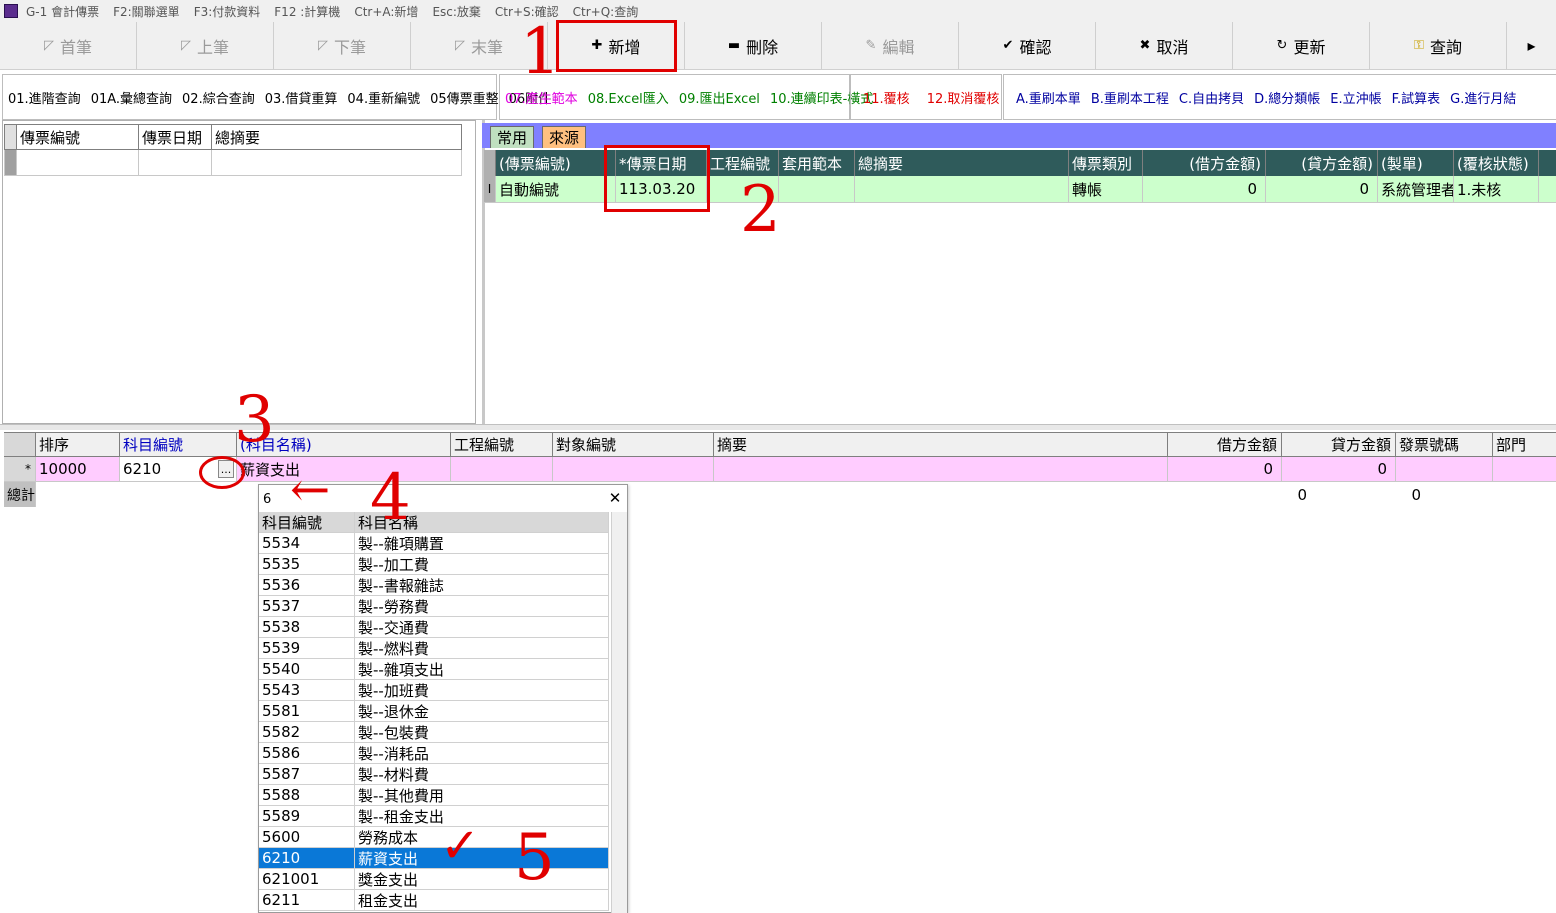  Describe the element at coordinates (1339, 469) in the screenshot. I see `cell-detail-credit: 0` at that location.